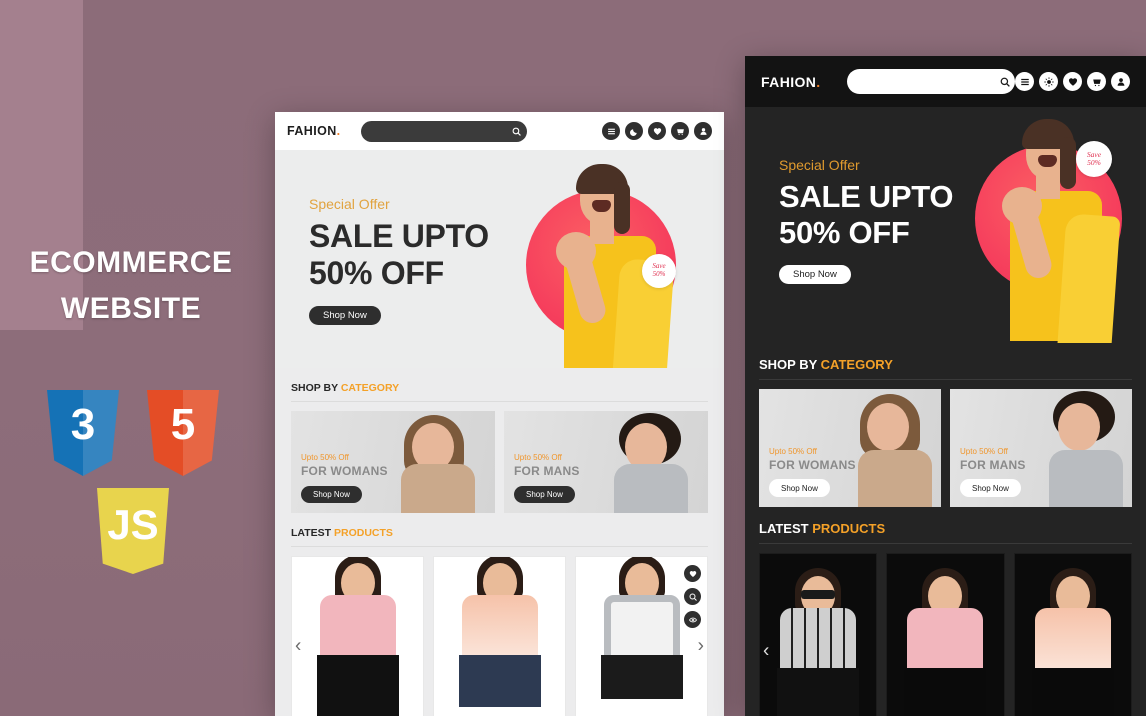 The height and width of the screenshot is (716, 1146). What do you see at coordinates (83, 424) in the screenshot?
I see `css3-logo-glyph: 3` at bounding box center [83, 424].